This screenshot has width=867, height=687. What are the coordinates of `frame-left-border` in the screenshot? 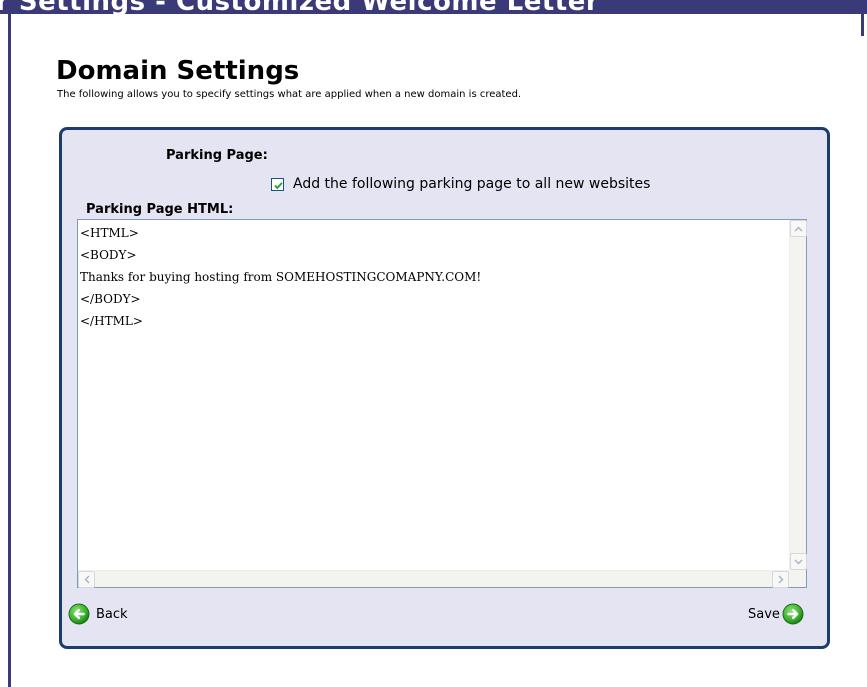 It's located at (9, 350).